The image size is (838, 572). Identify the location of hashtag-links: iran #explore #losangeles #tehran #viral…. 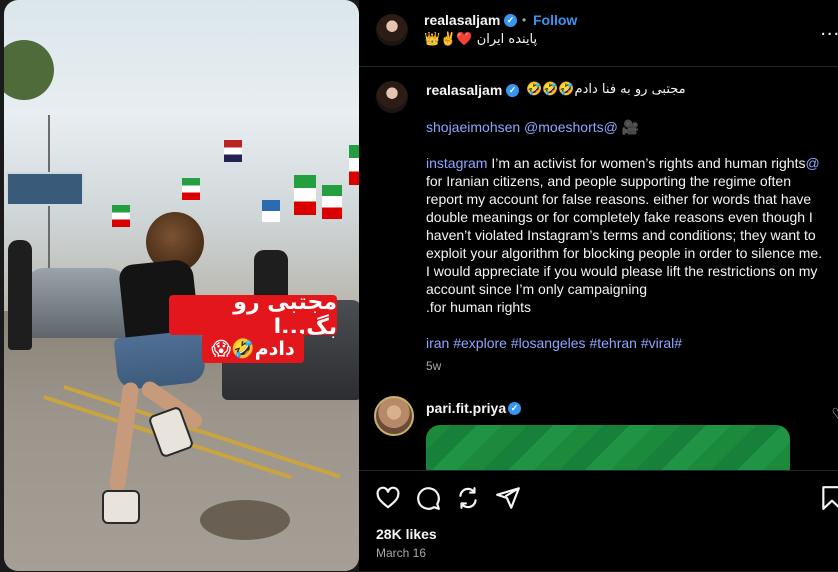
(554, 343).